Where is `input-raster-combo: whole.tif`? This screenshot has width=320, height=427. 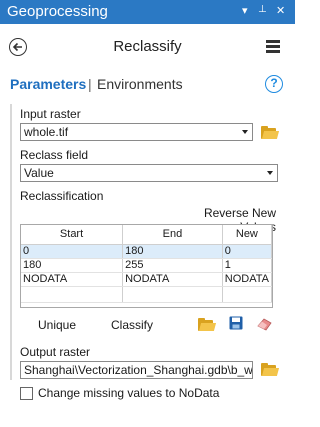 input-raster-combo: whole.tif is located at coordinates (136, 132).